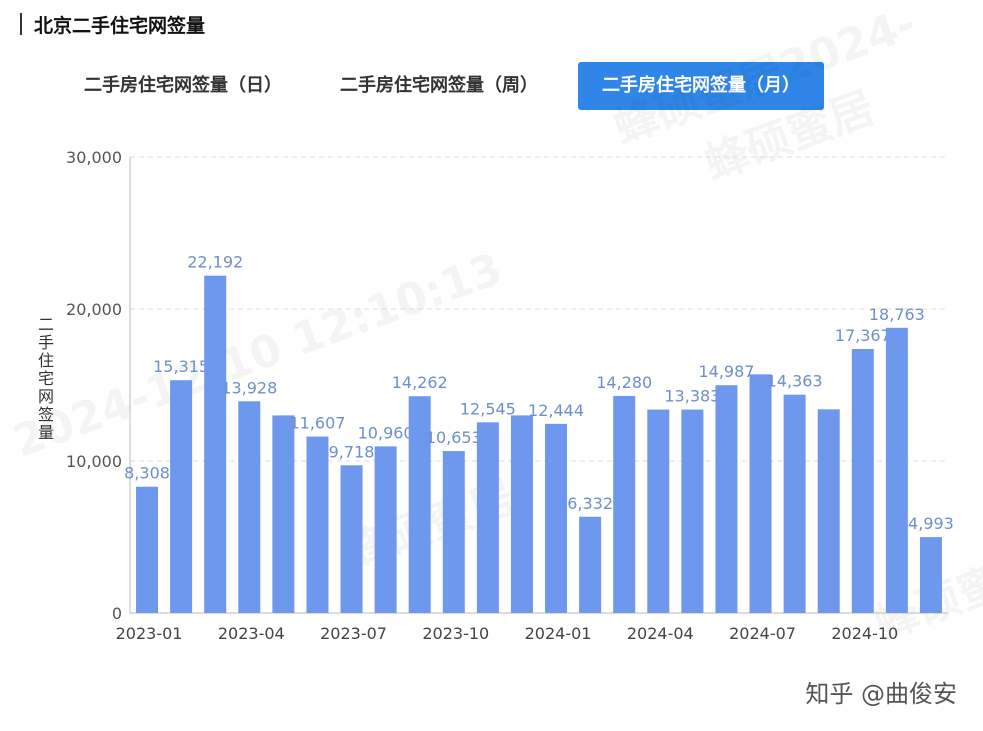 The width and height of the screenshot is (983, 731). Describe the element at coordinates (726, 371) in the screenshot. I see `data-label: 14,987` at that location.